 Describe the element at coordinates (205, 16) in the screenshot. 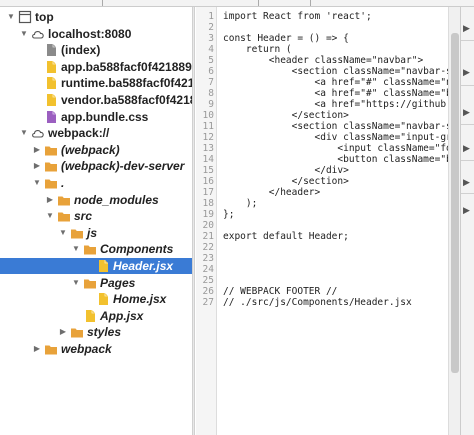

I see `line-number: 1` at that location.